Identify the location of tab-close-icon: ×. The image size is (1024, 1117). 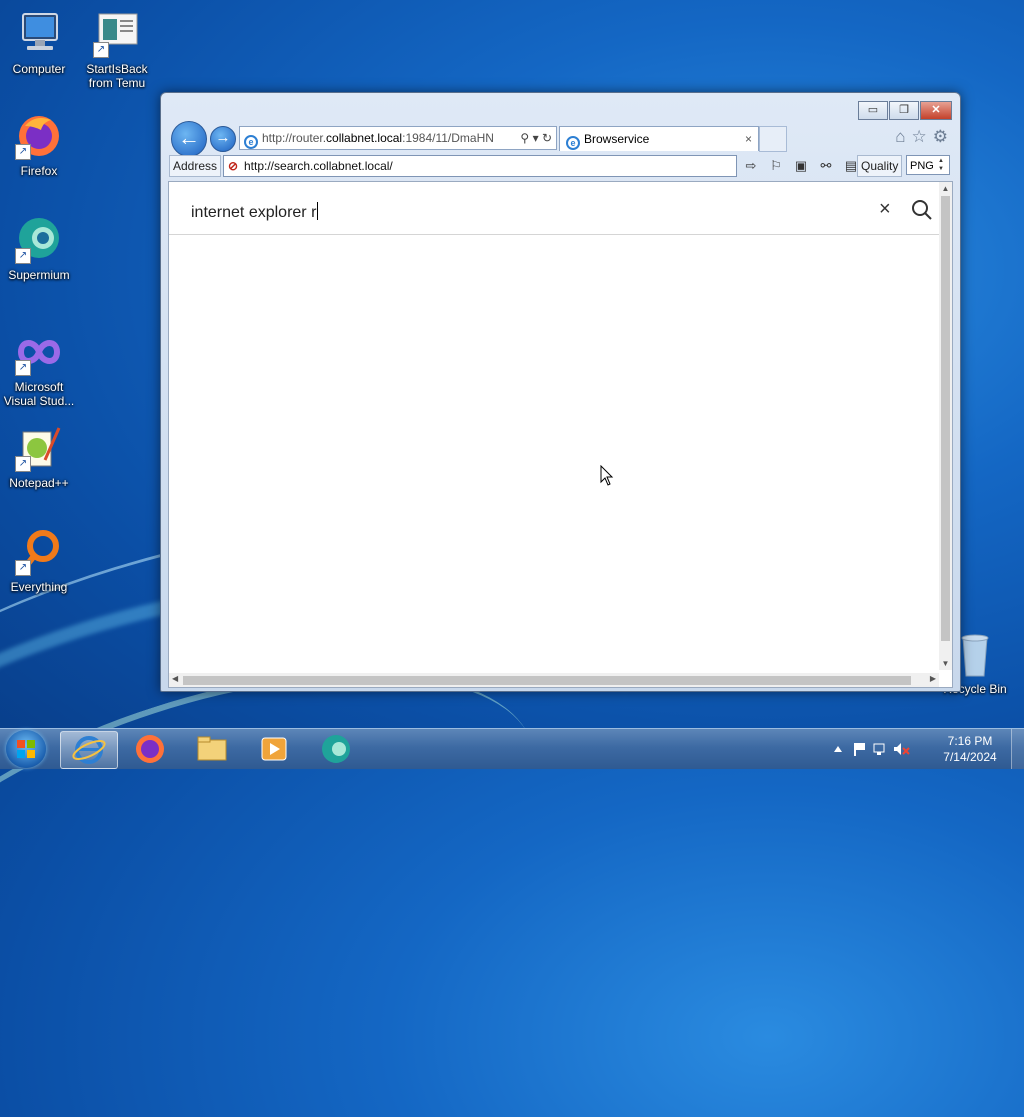
(748, 139).